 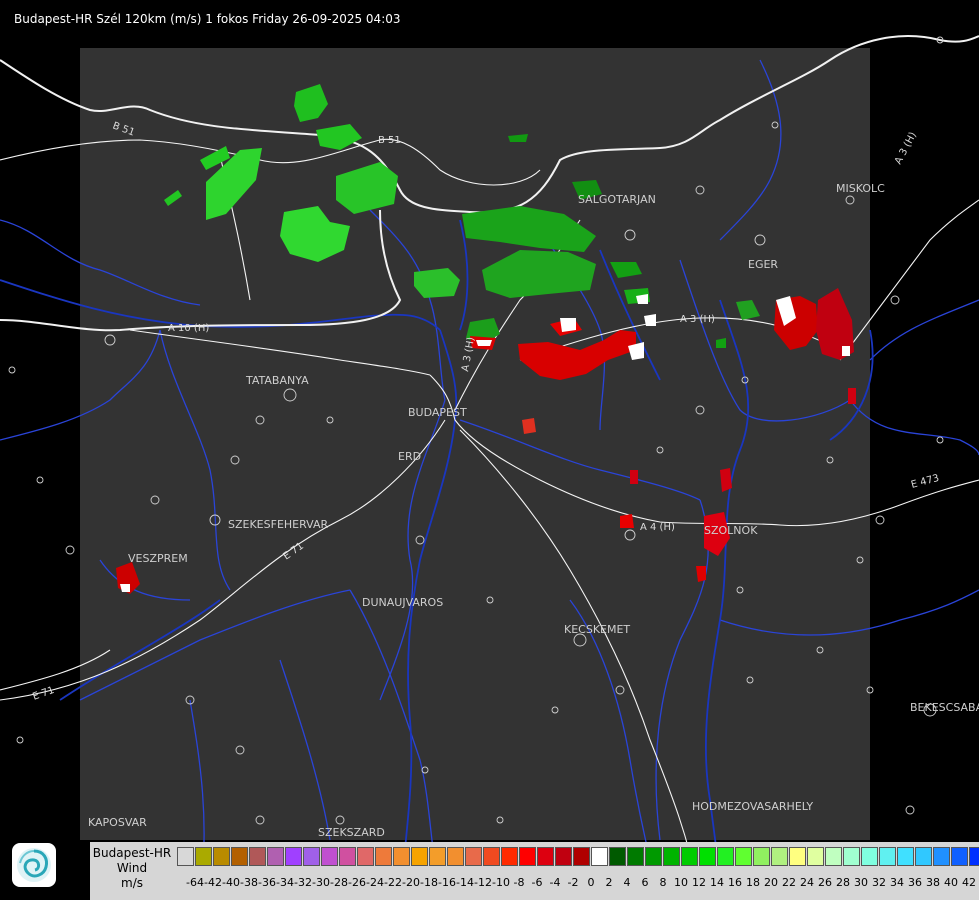 I want to click on legend-tick-label: -42, so click(x=213, y=882).